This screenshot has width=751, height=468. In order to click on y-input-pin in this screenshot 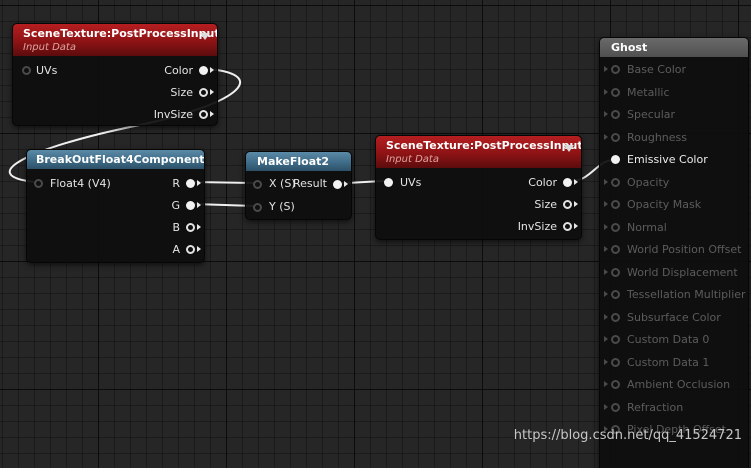, I will do `click(257, 207)`.